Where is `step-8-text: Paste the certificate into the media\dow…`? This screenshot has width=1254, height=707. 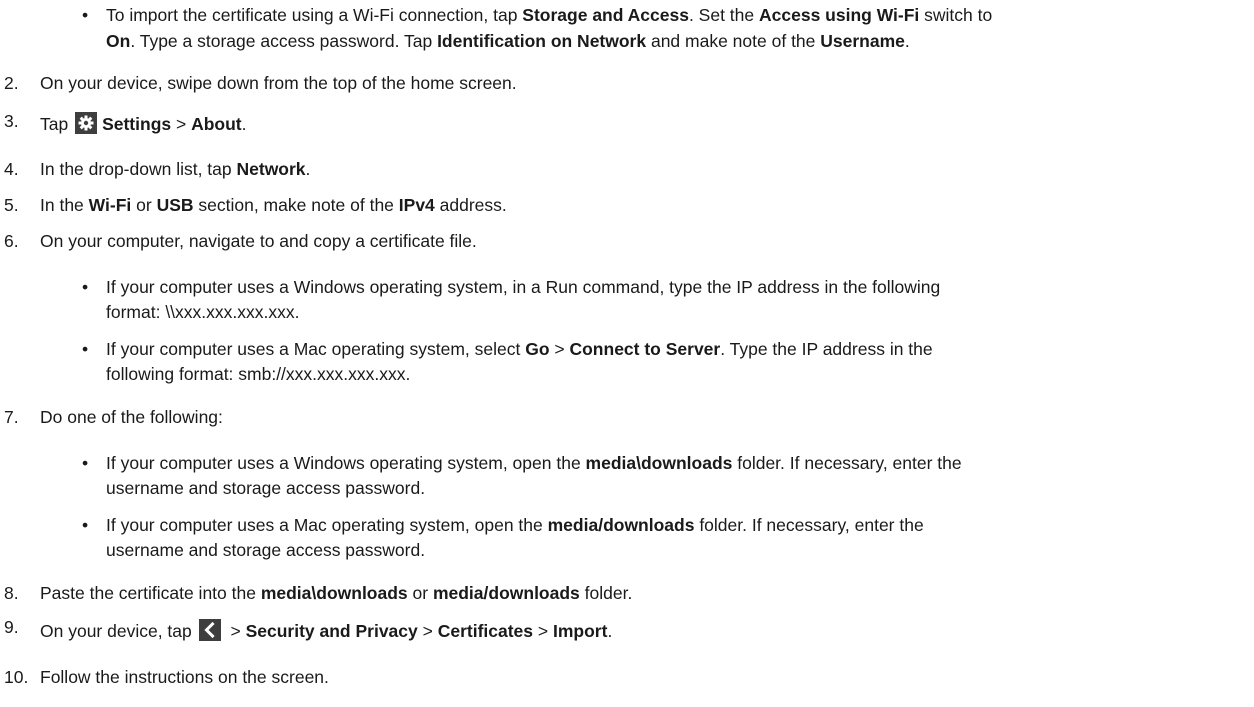 step-8-text: Paste the certificate into the media\dow… is located at coordinates (336, 593).